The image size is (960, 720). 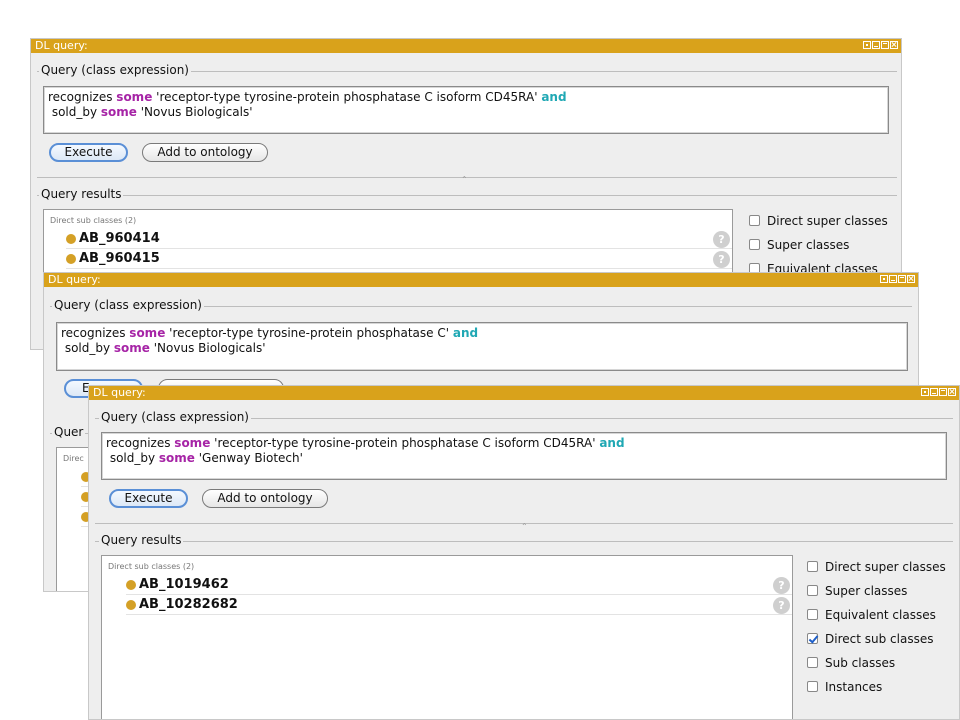 I want to click on window-1-titlebar: DL query:, so click(x=466, y=46).